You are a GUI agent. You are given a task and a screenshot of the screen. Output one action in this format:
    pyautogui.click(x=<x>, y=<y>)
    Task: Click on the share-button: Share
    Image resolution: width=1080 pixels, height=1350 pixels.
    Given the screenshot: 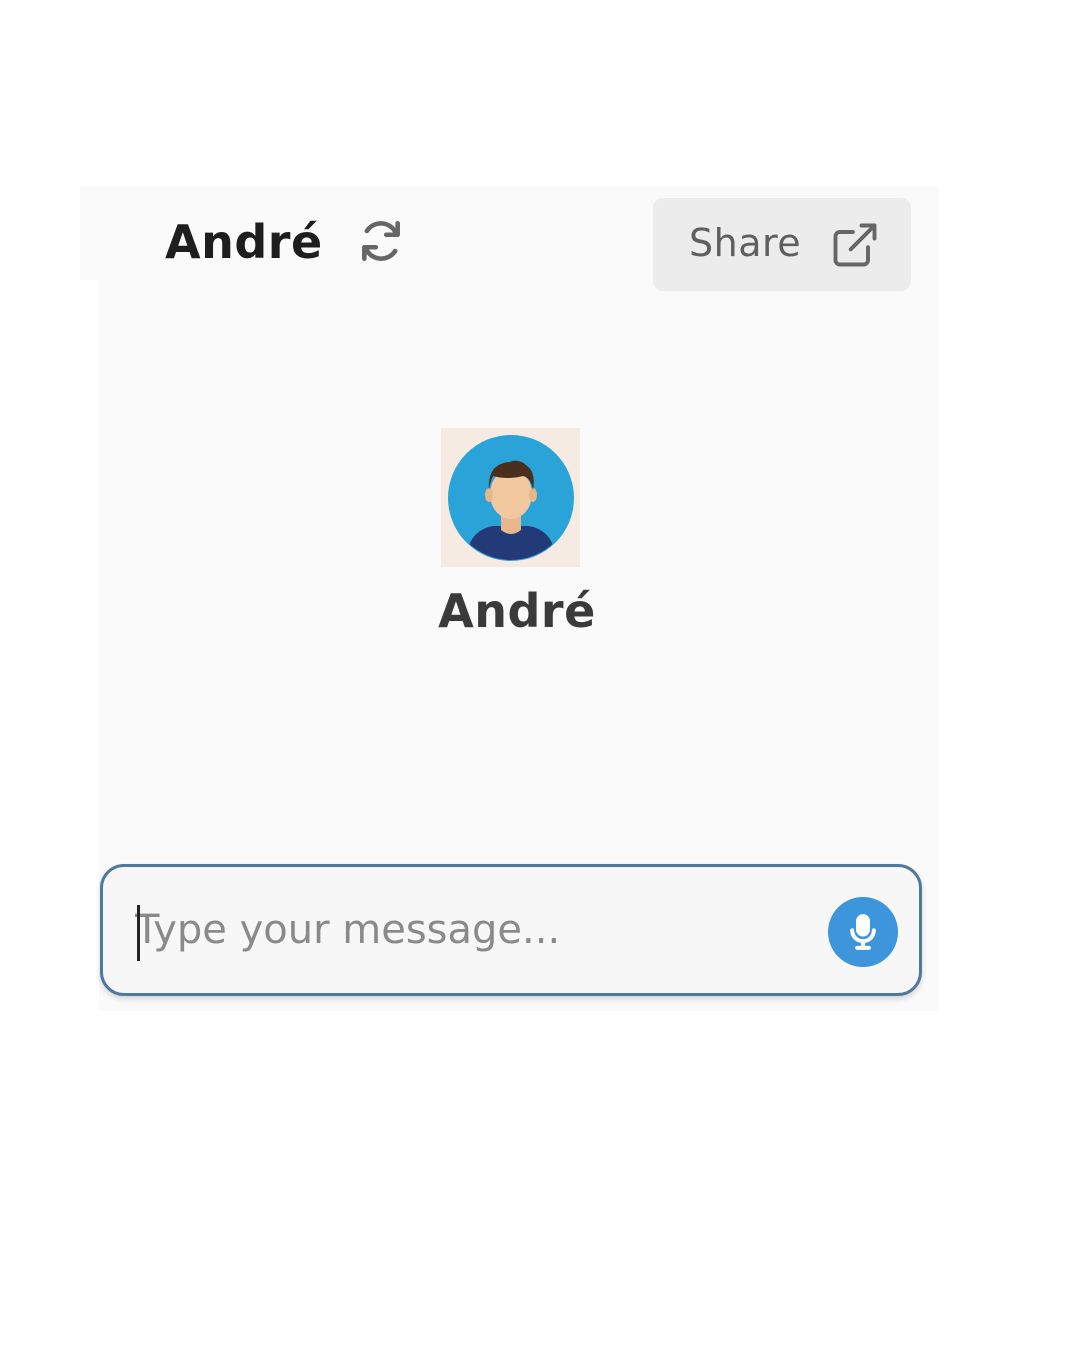 What is the action you would take?
    pyautogui.click(x=782, y=244)
    